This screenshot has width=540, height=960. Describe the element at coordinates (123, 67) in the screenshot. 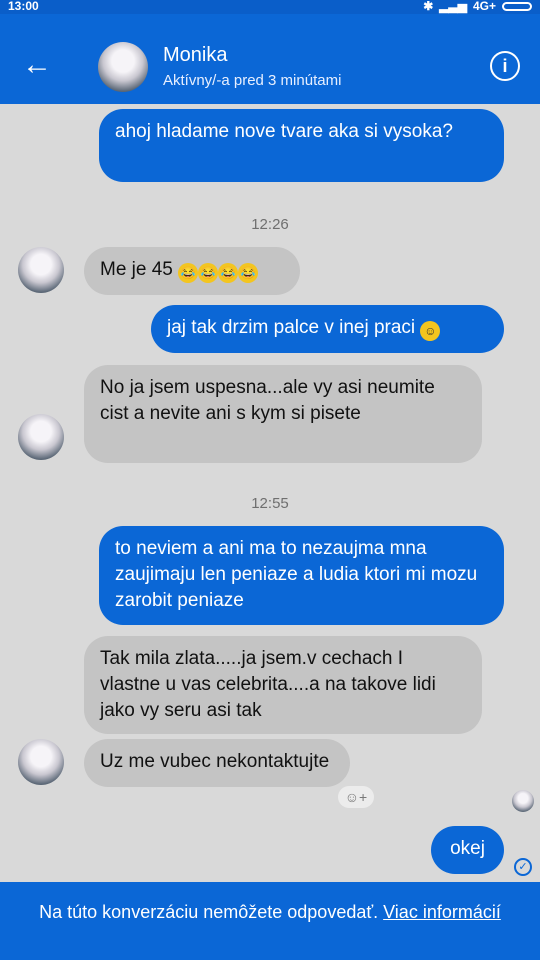

I see `contact-avatar` at that location.